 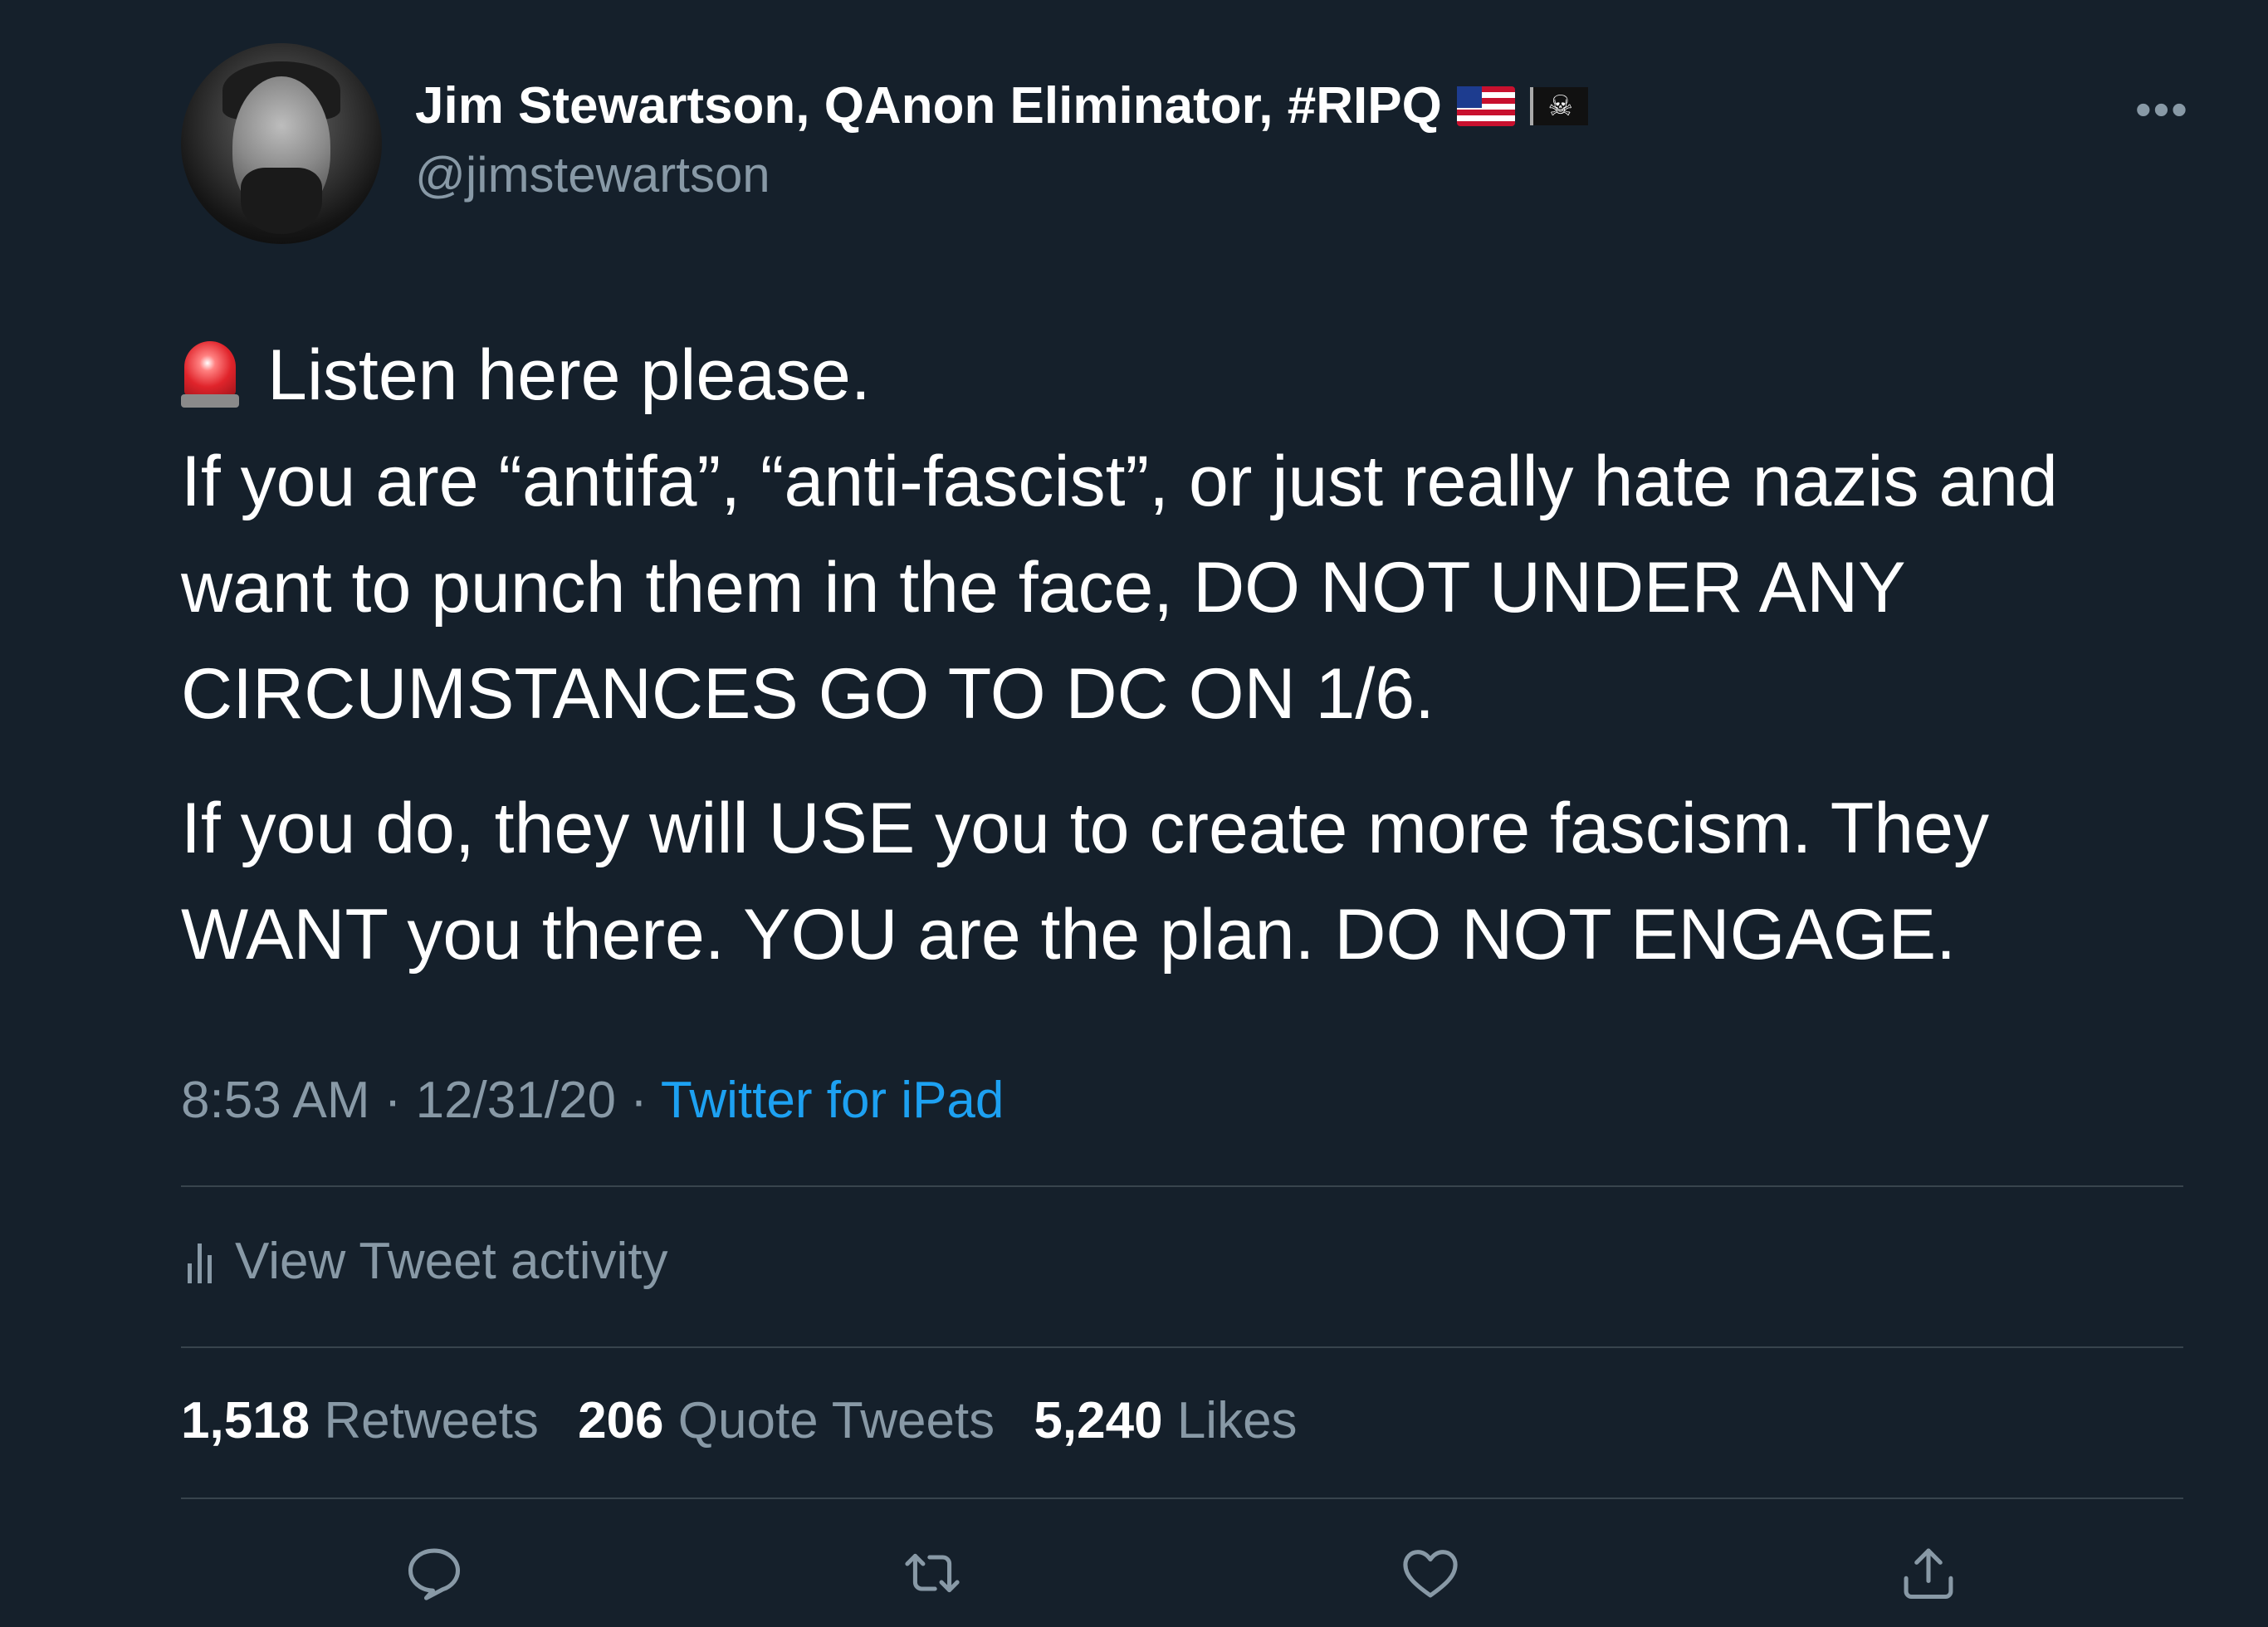 I want to click on view-tweet-activity-button: View Tweet activity, so click(x=428, y=1261).